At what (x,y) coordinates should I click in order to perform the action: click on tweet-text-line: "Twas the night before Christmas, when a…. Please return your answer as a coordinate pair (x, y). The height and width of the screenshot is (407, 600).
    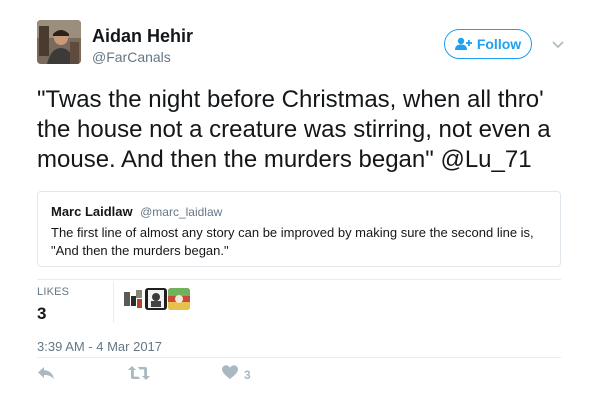
    Looking at the image, I should click on (290, 99).